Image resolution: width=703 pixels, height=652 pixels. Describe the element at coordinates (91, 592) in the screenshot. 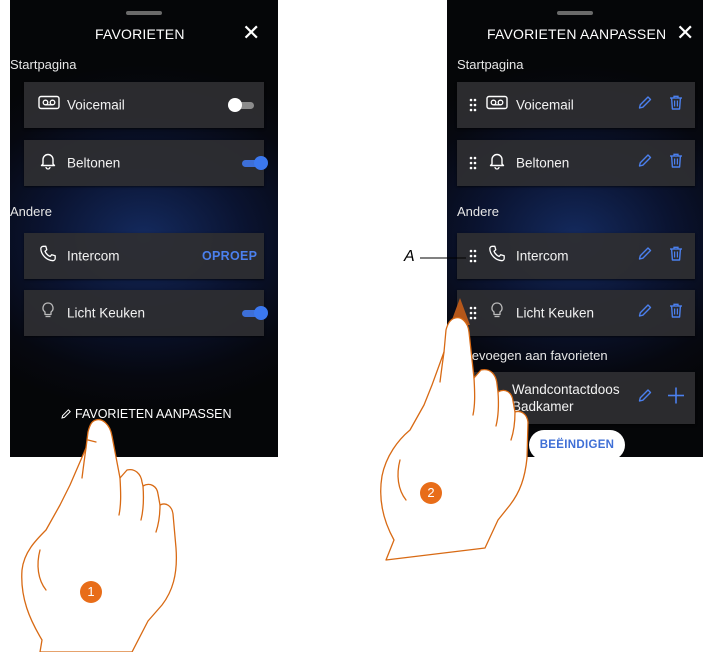

I see `step-1-badge: 1` at that location.